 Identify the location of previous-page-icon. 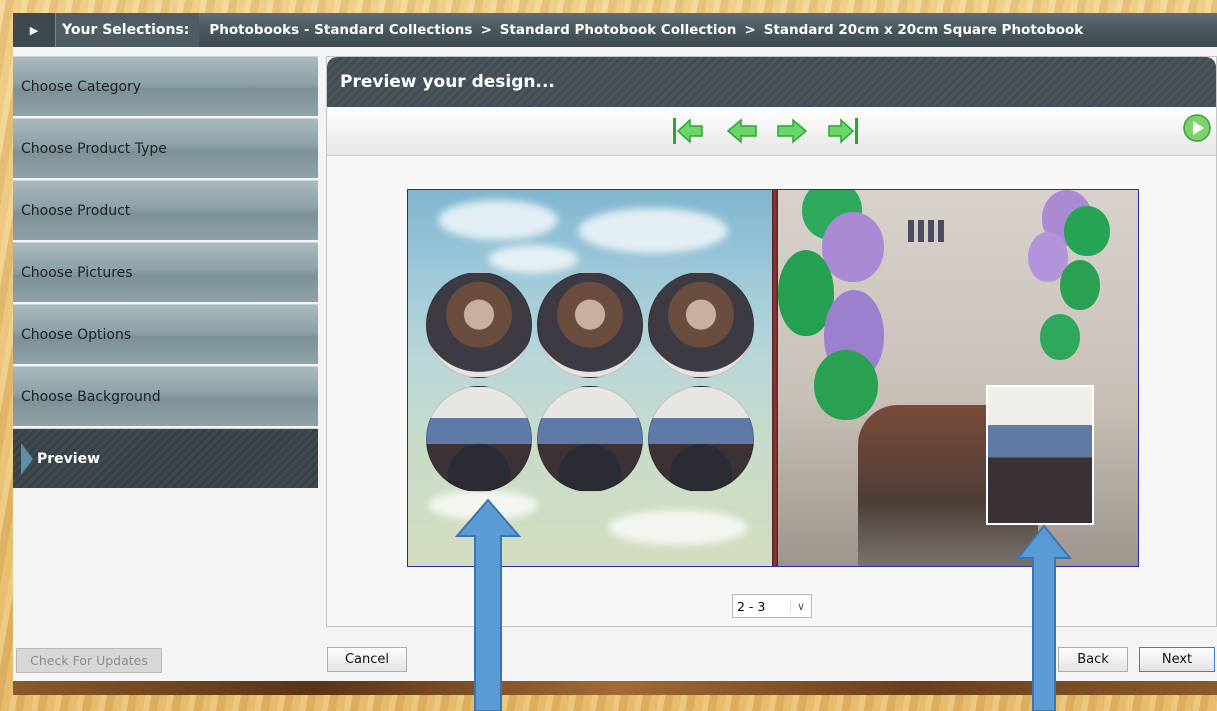
(742, 131).